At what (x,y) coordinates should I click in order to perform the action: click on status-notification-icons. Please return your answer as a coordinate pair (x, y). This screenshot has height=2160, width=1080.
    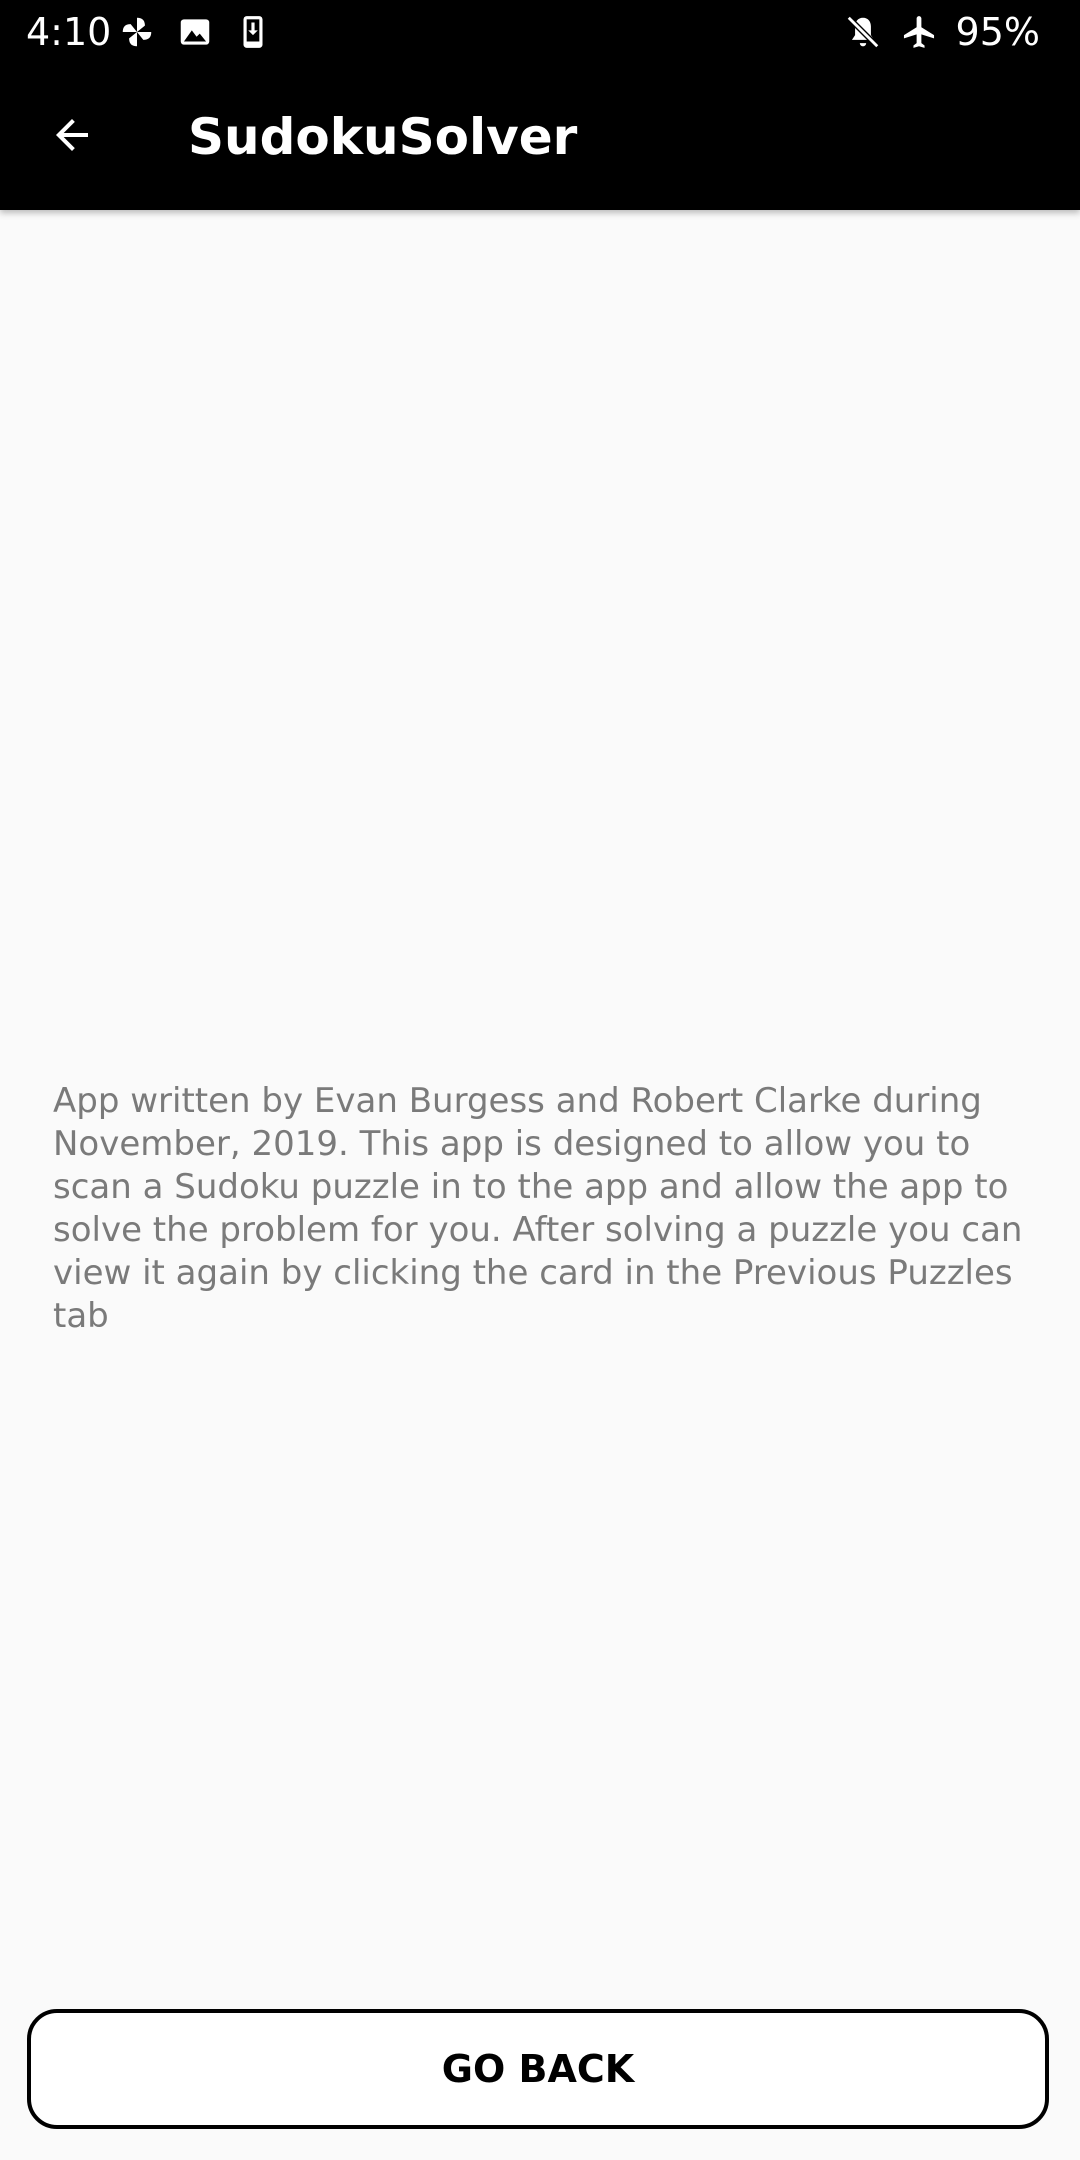
    Looking at the image, I should click on (195, 32).